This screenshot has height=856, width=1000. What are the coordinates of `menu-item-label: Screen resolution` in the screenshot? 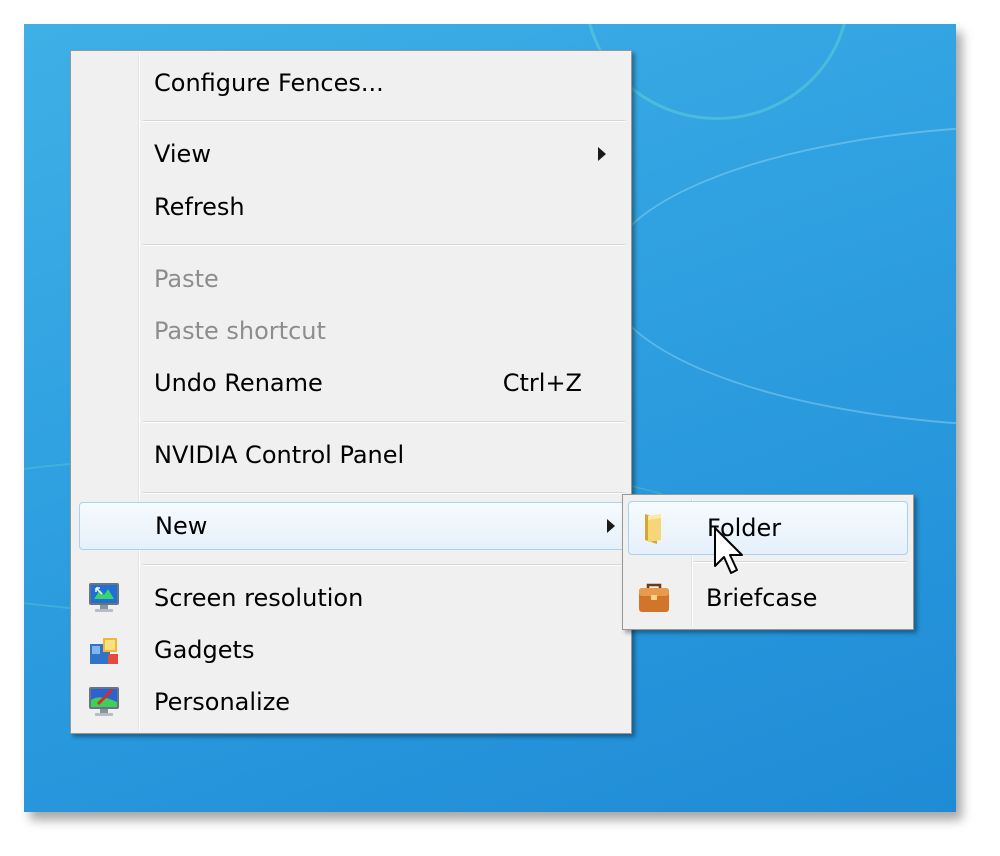 It's located at (259, 598).